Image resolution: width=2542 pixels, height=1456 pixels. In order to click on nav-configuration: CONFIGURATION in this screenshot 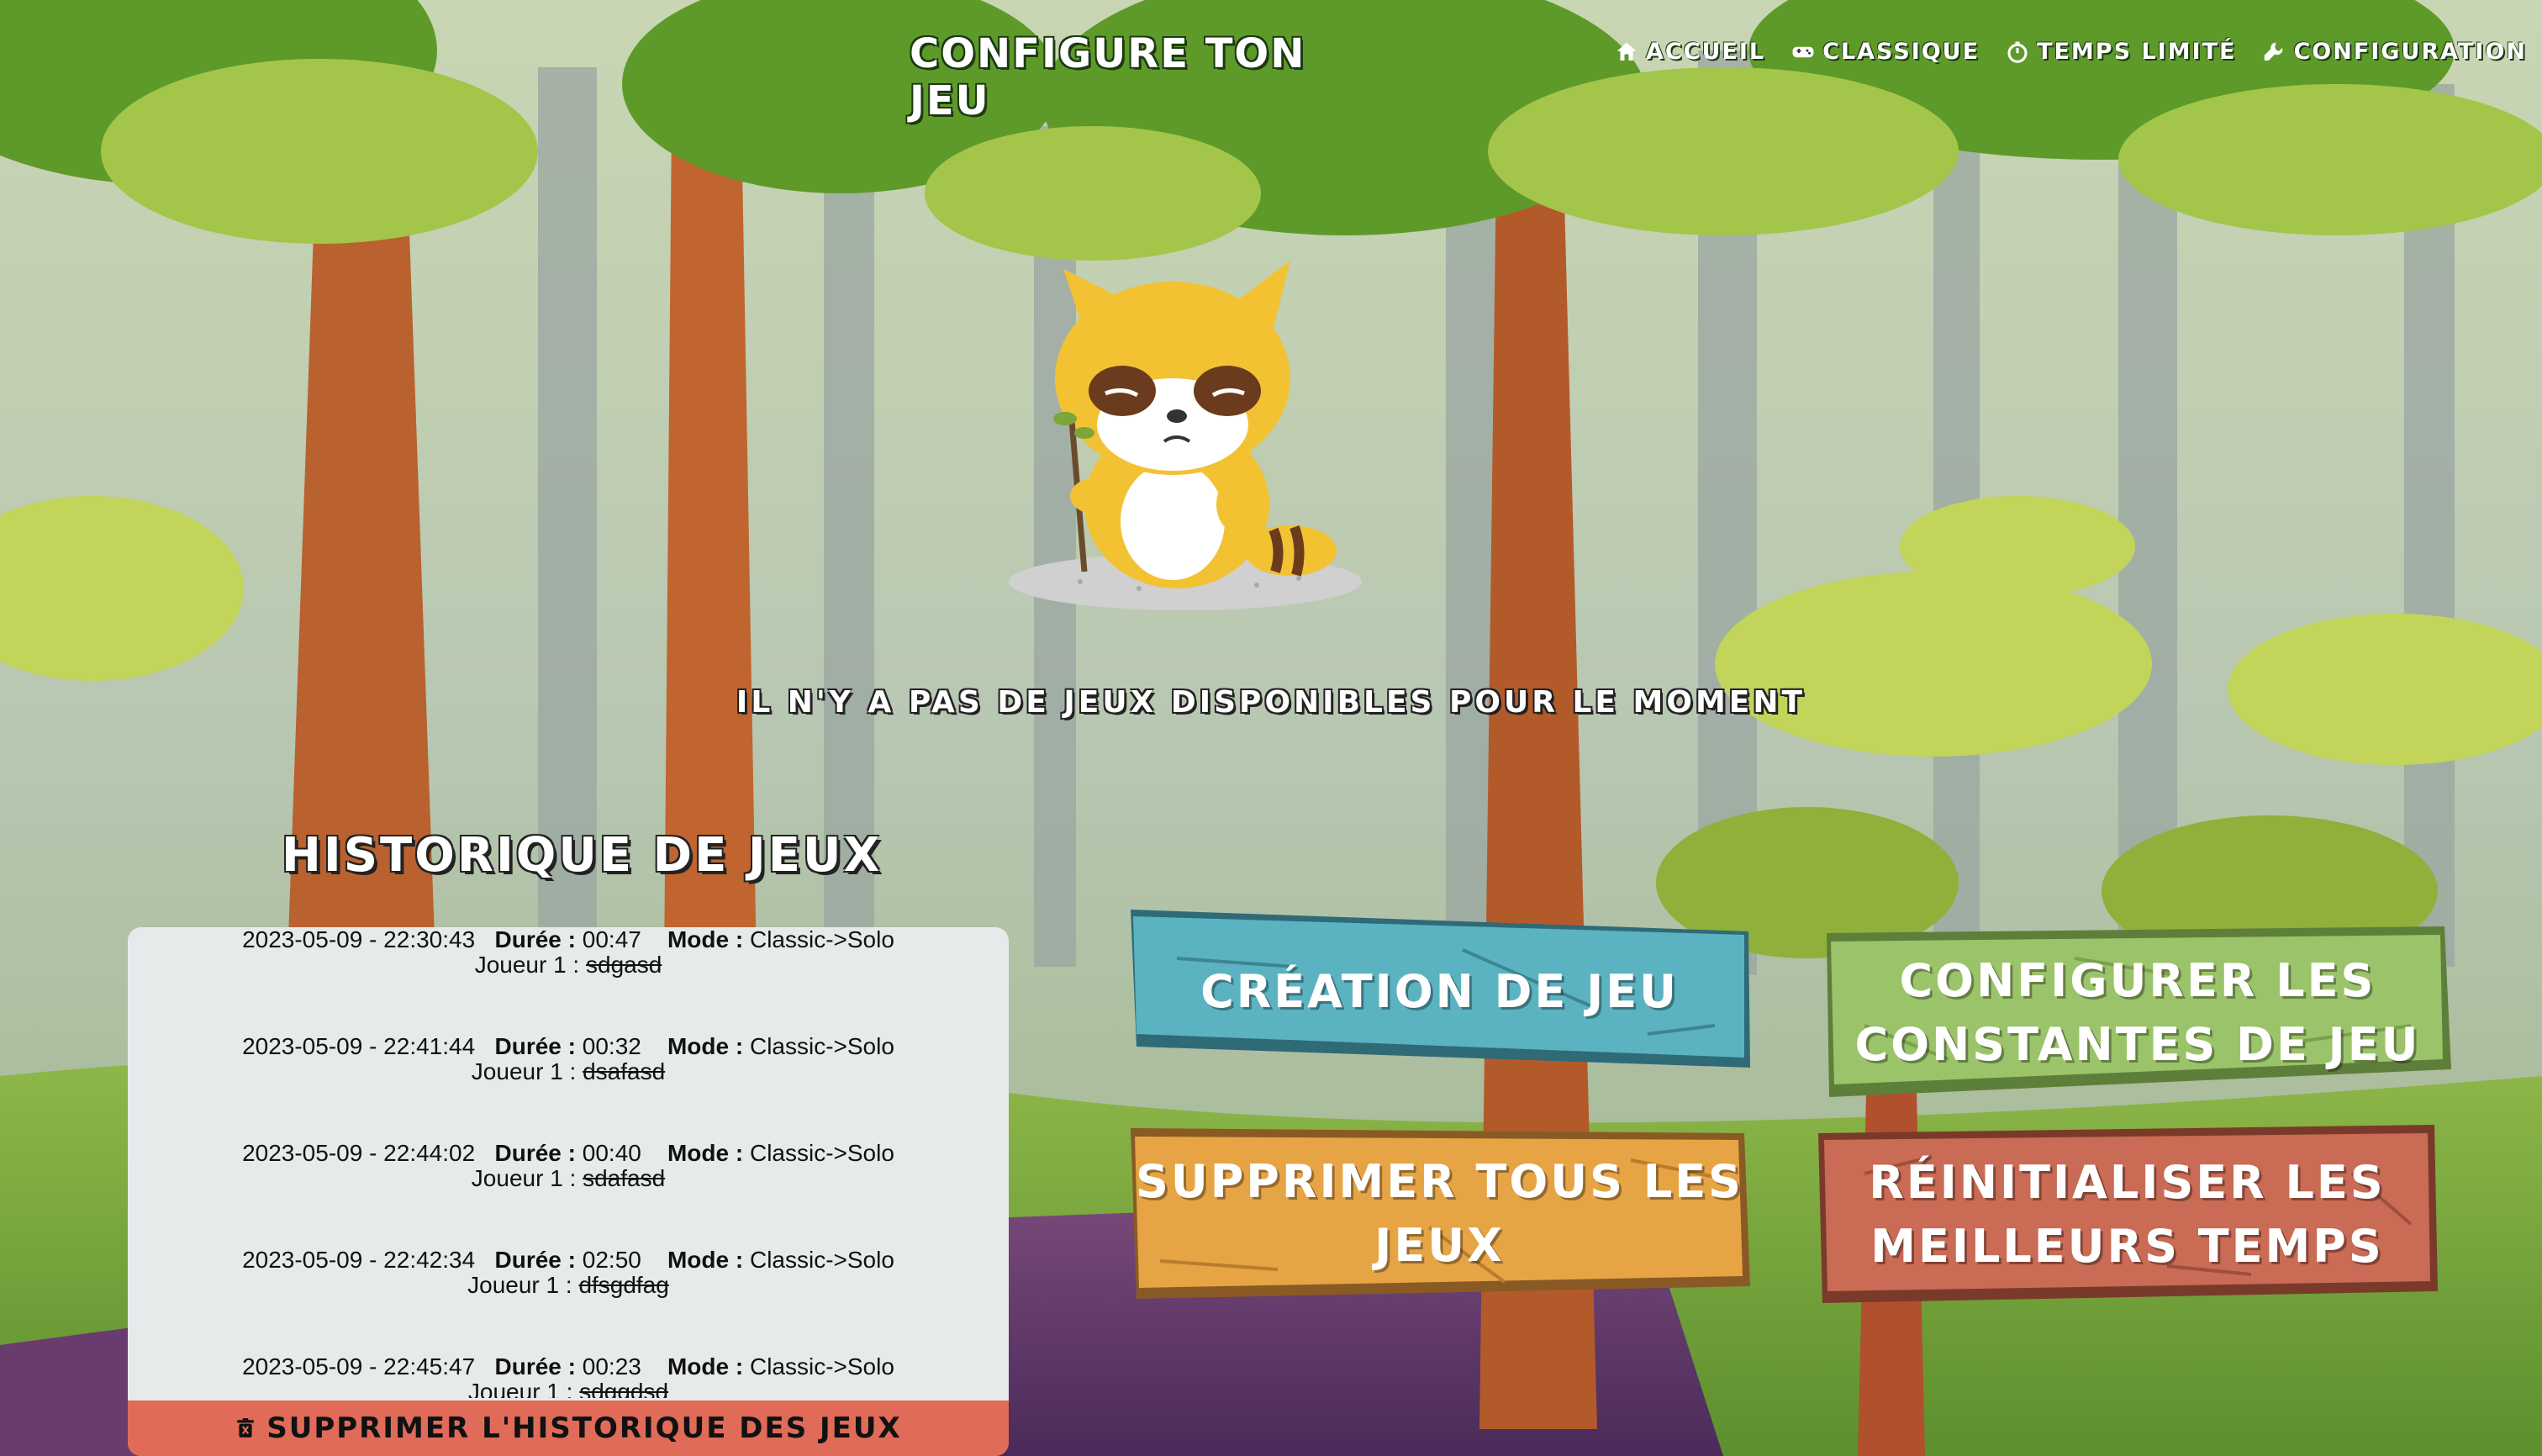, I will do `click(2394, 52)`.